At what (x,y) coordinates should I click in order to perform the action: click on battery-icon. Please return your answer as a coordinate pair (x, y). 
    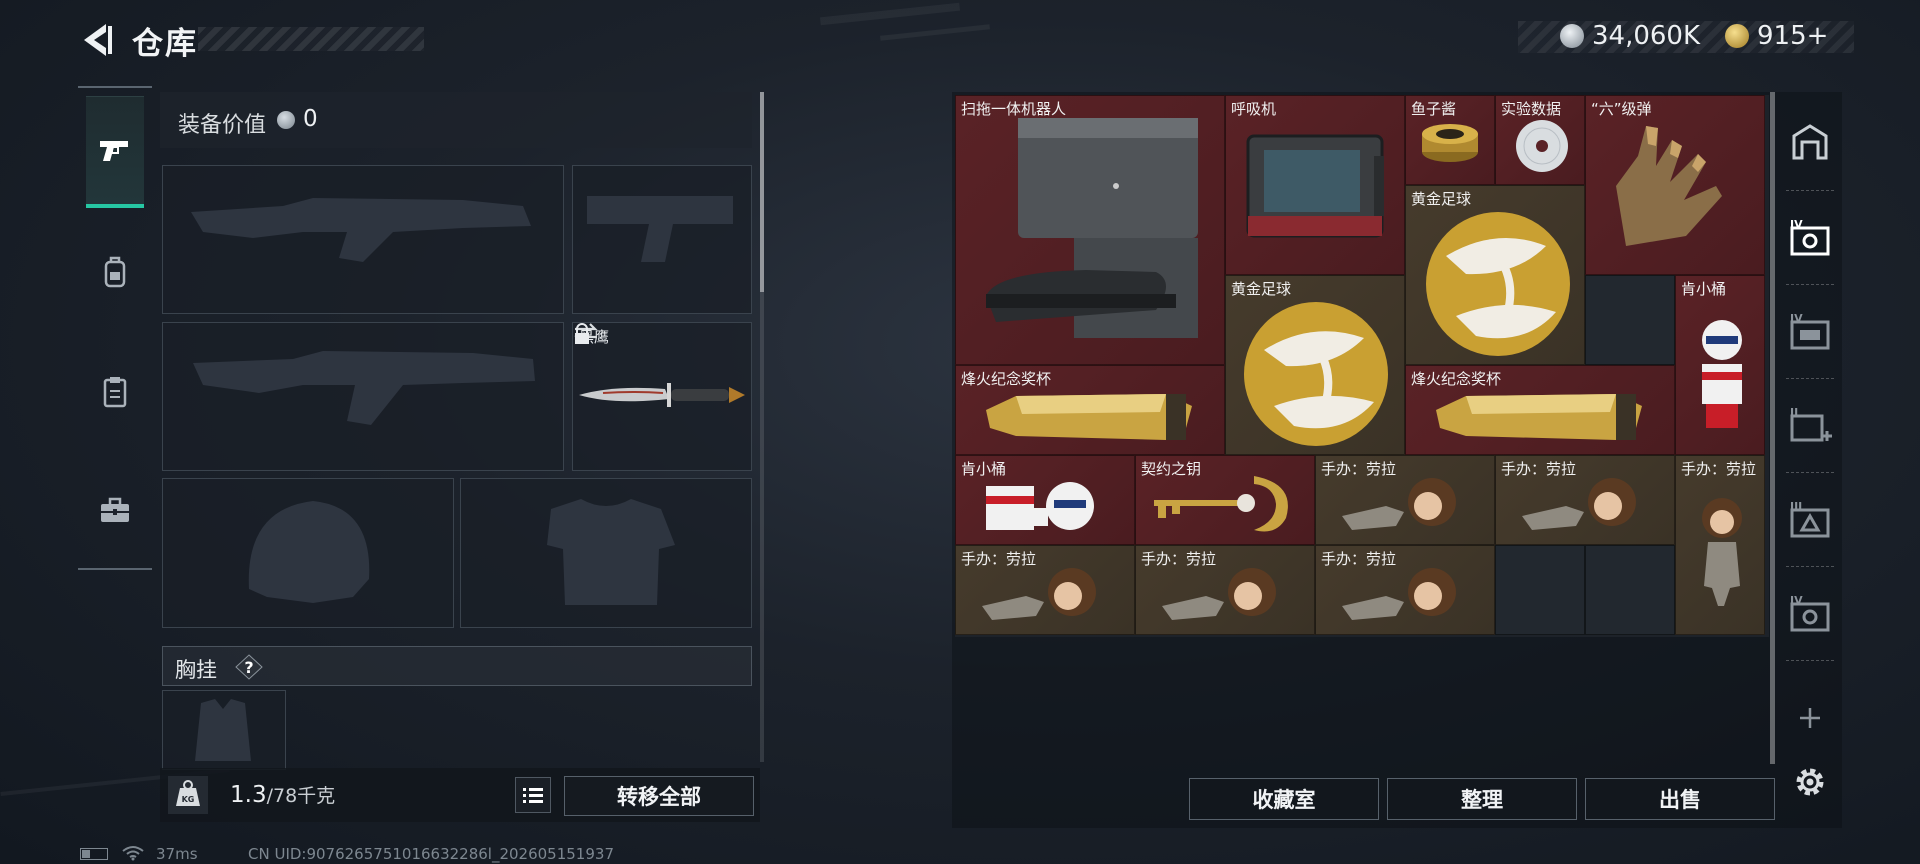
    Looking at the image, I should click on (94, 854).